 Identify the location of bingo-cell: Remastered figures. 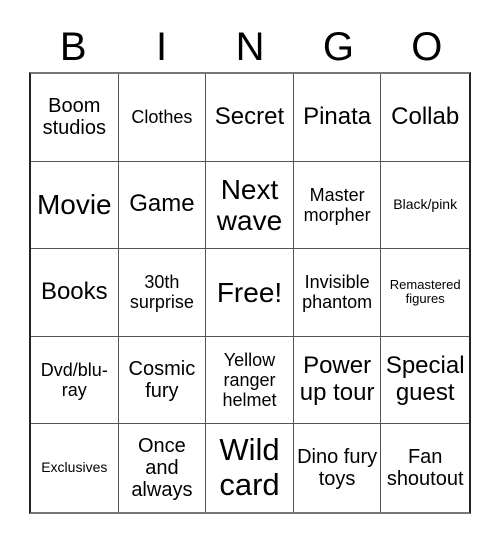
(425, 293).